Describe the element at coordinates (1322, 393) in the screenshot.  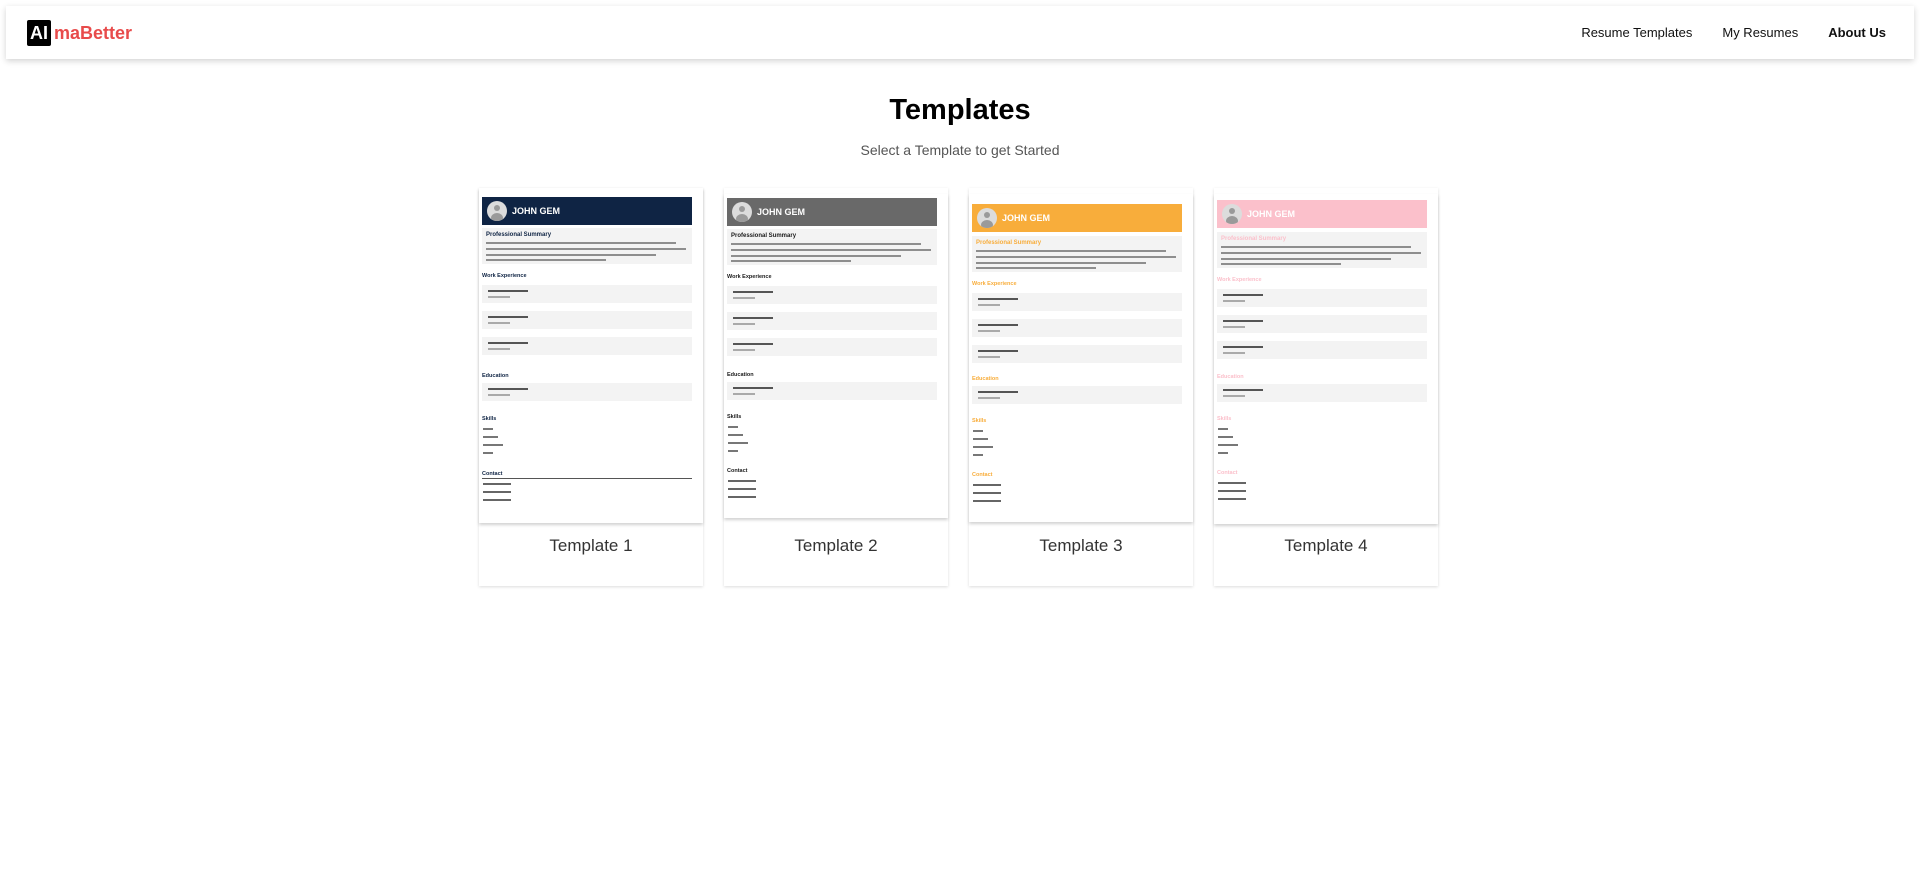
I see `education-entry` at that location.